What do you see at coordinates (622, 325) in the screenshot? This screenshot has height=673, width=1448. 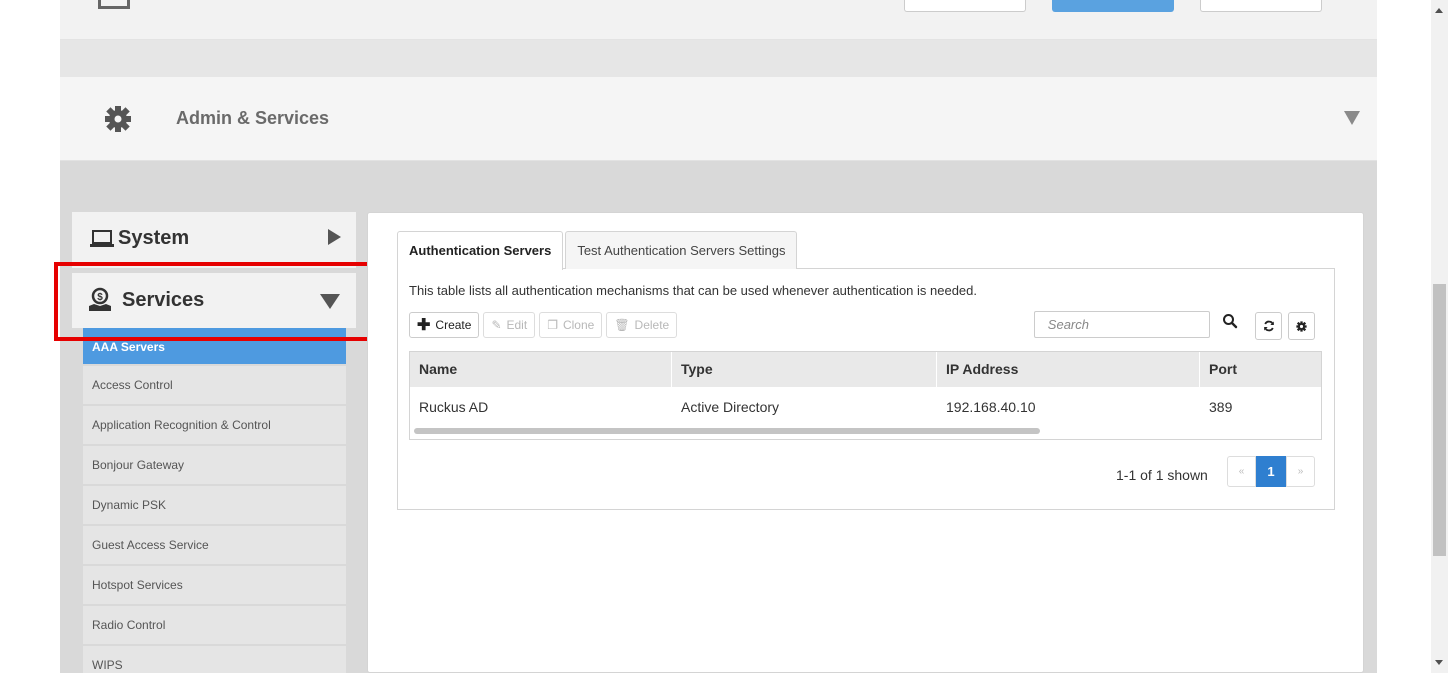 I see `trash-icon: 🗑` at bounding box center [622, 325].